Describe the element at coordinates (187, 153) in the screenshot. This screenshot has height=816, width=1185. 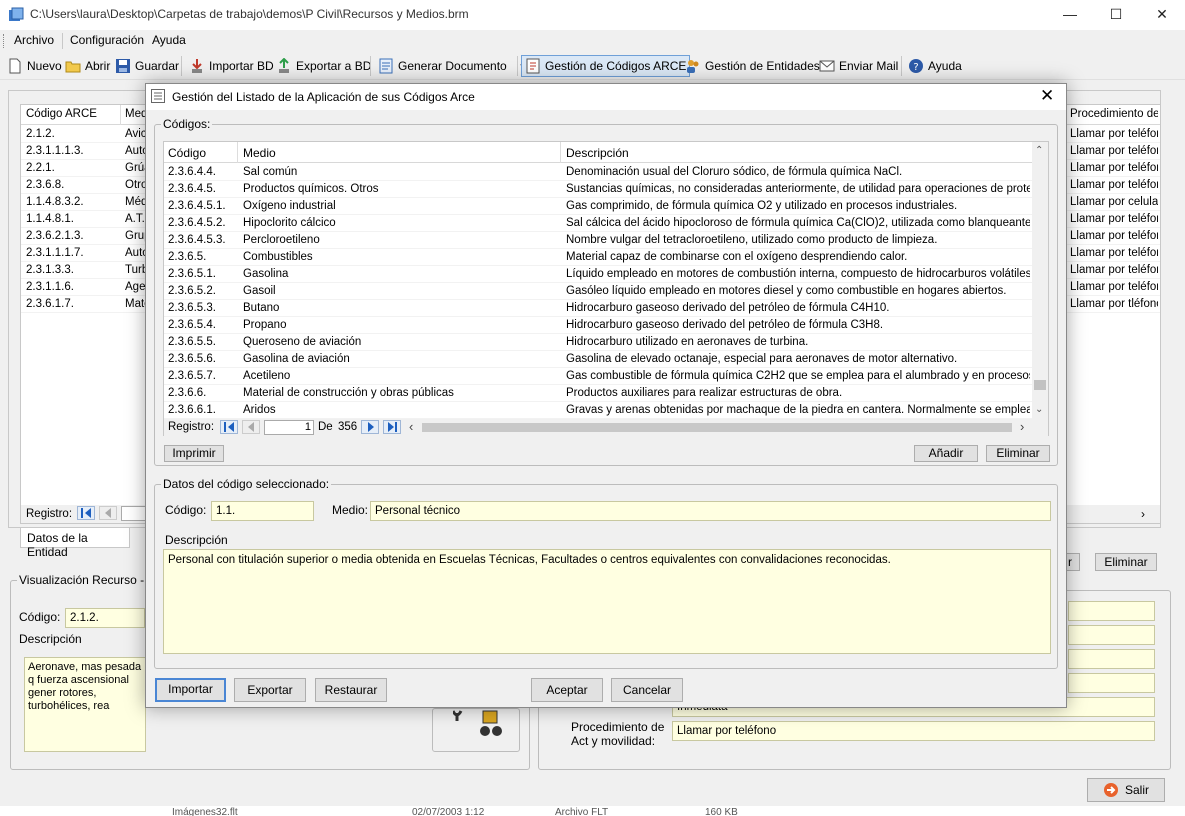
I see `column-header-codigo: Código` at that location.